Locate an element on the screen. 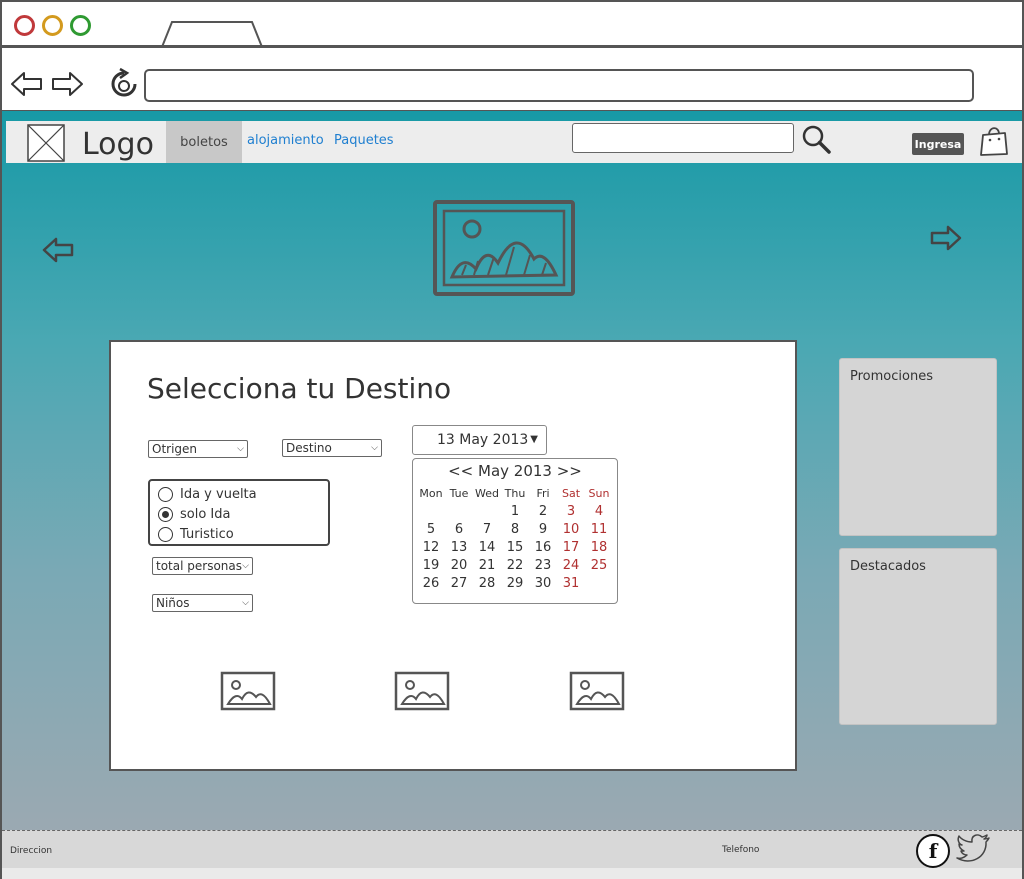 This screenshot has height=879, width=1024. hero-image-placeholder is located at coordinates (504, 248).